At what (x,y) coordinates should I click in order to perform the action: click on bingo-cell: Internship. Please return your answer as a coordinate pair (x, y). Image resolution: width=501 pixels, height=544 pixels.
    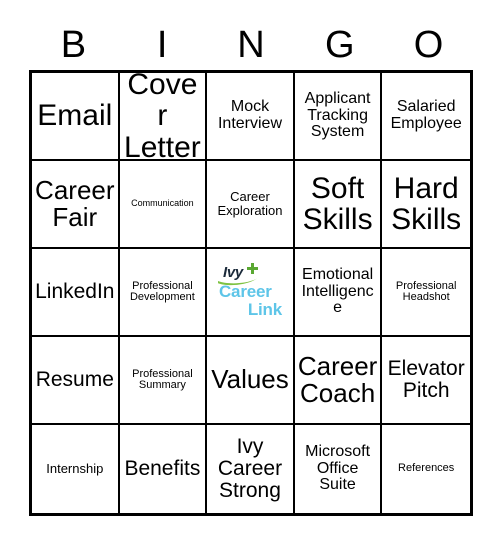
    Looking at the image, I should click on (76, 469).